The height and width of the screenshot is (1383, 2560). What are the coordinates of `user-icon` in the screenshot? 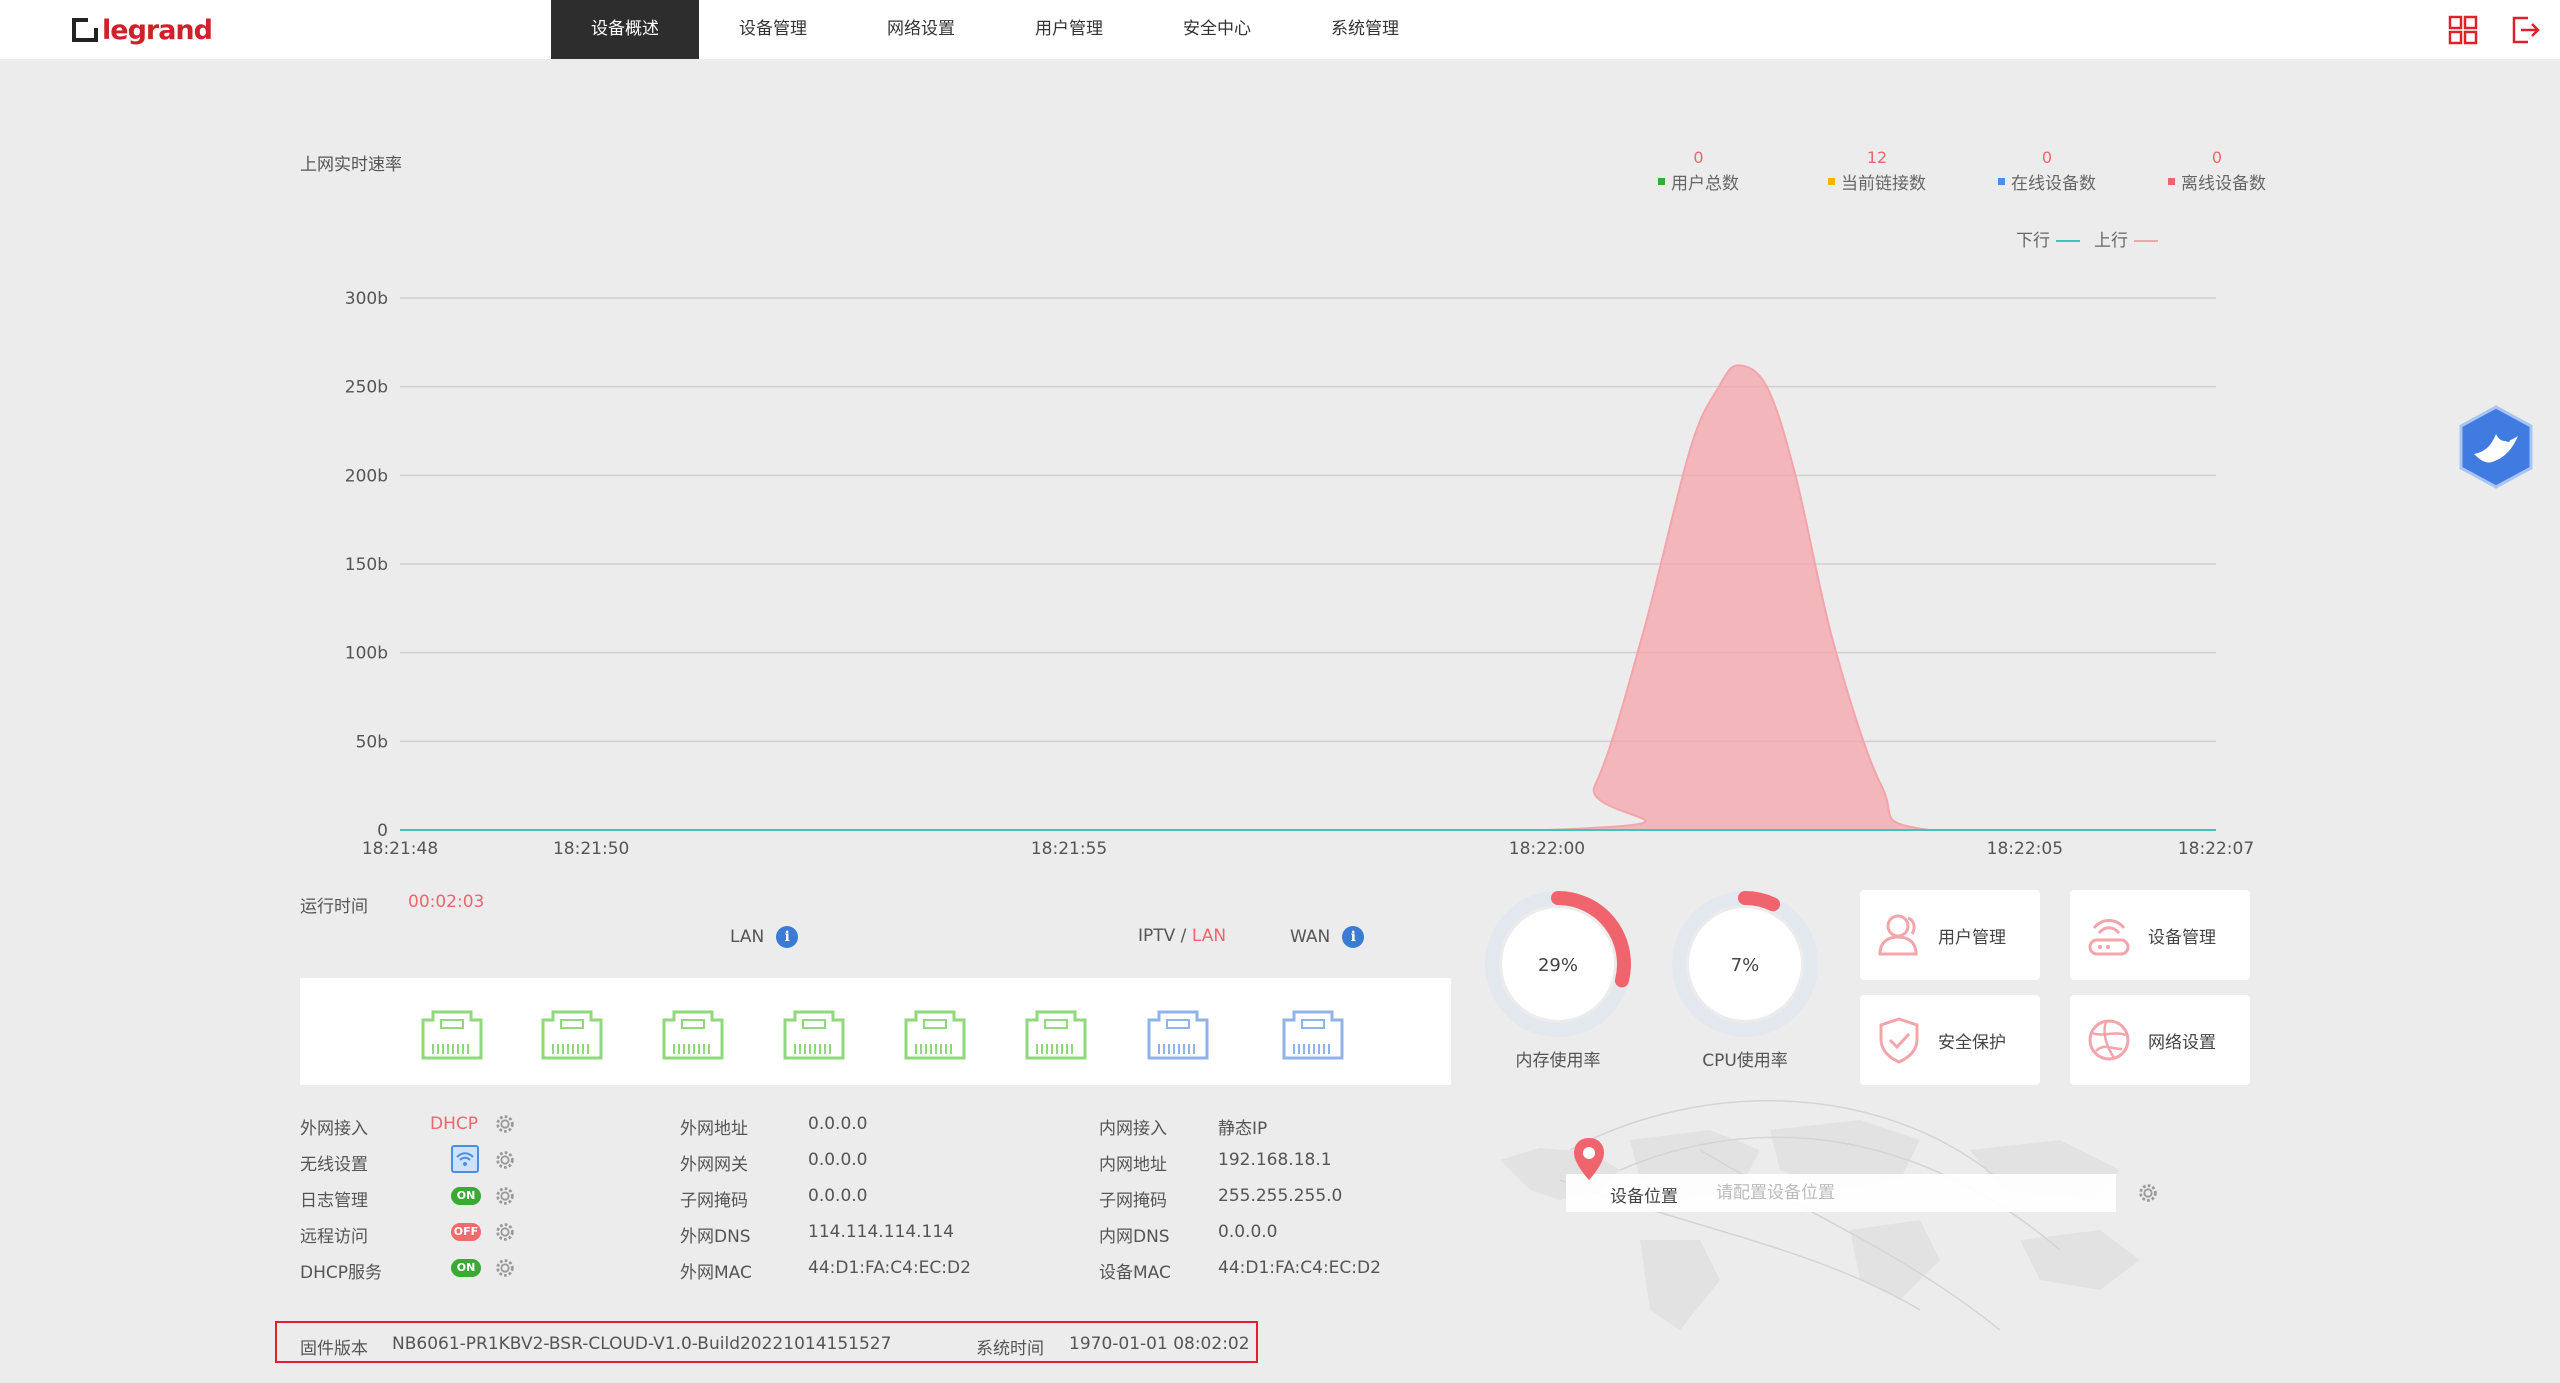 It's located at (1898, 935).